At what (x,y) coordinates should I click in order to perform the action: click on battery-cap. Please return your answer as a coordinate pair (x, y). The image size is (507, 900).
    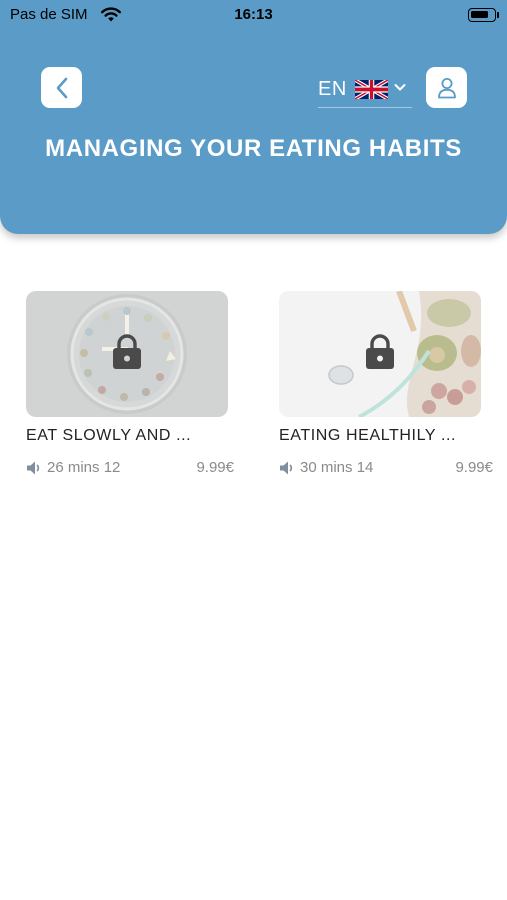
    Looking at the image, I should click on (498, 15).